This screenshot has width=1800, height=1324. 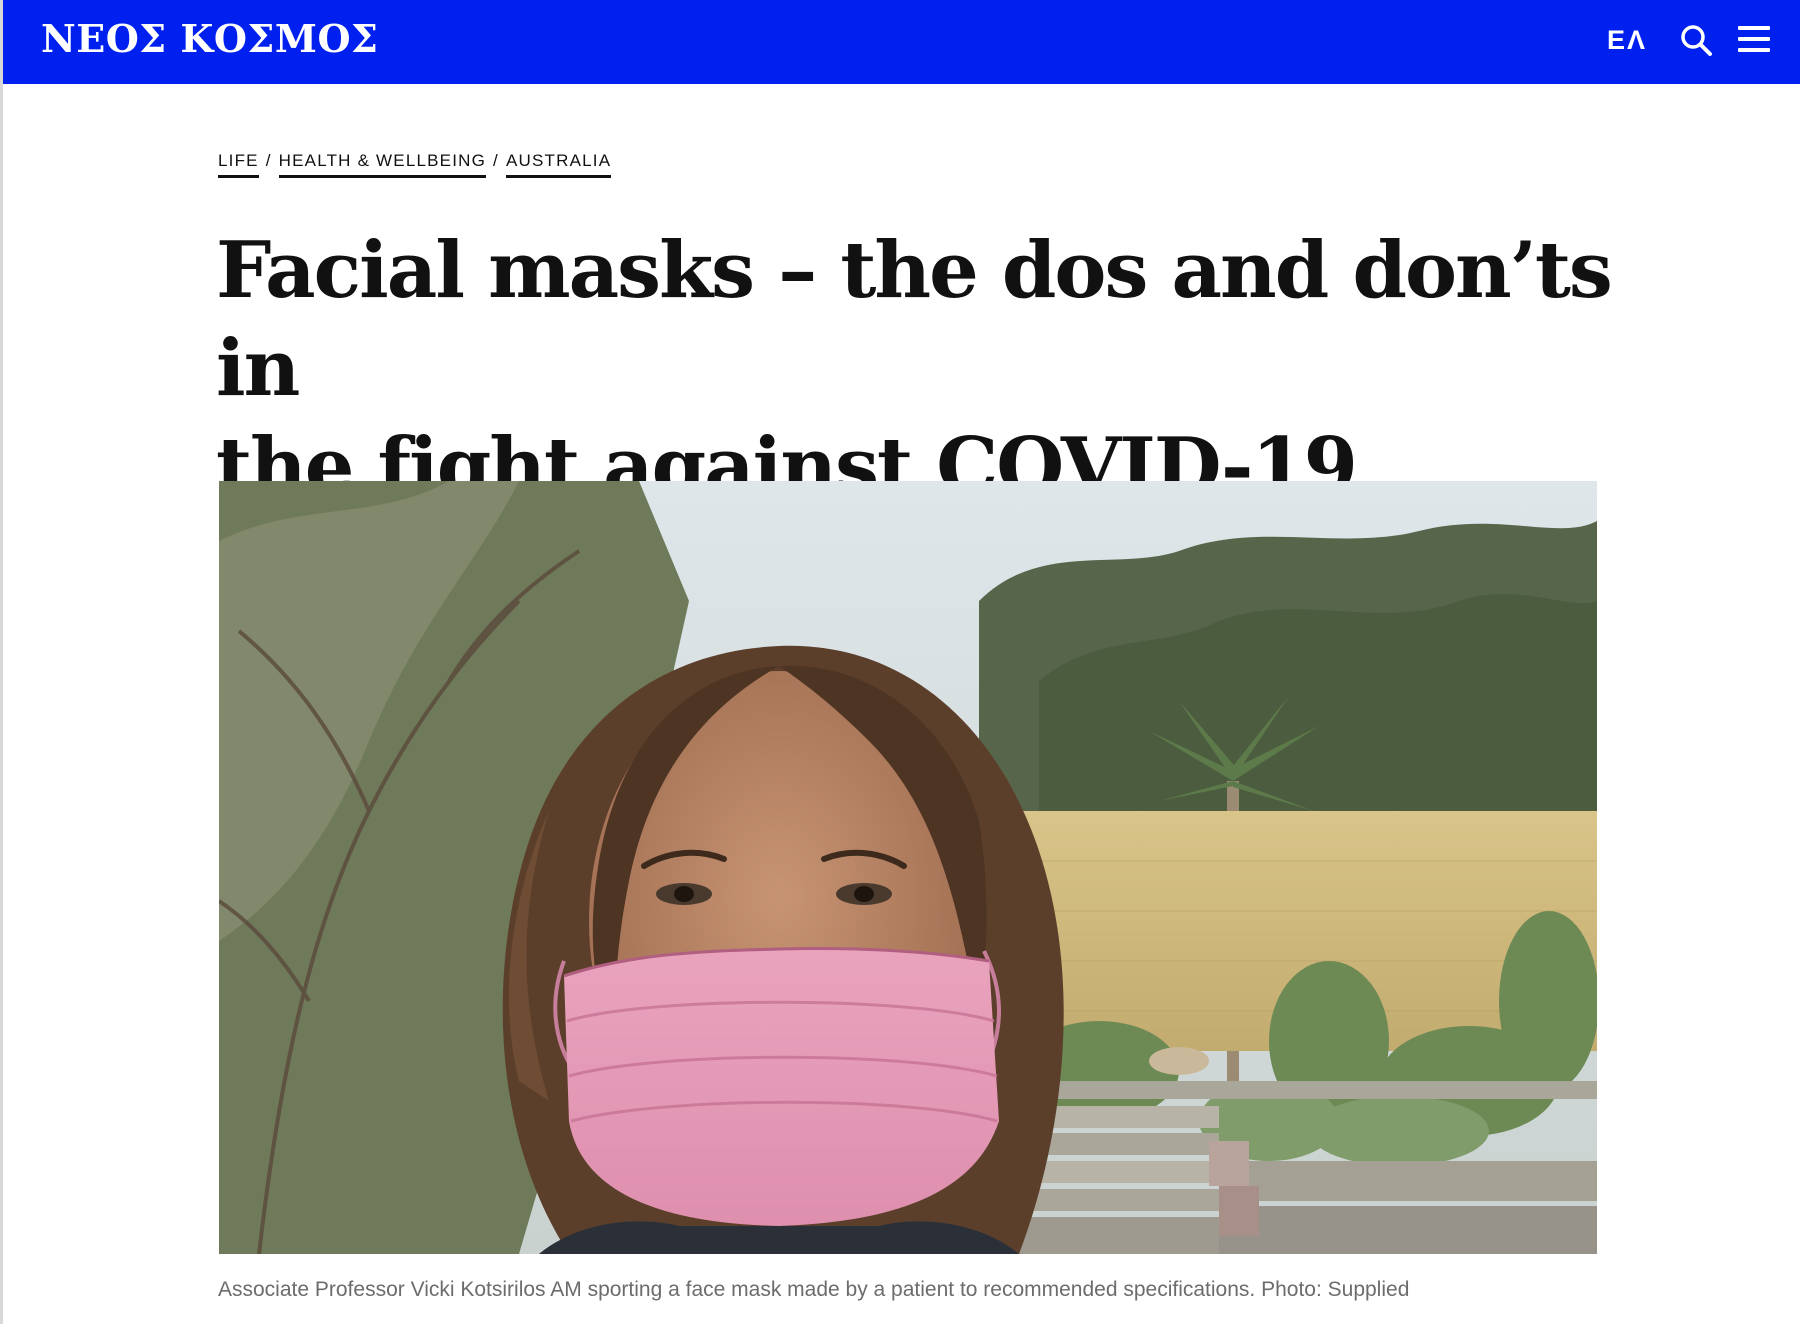 I want to click on breadcrumb: LIFE / HEALTH & WELLBEING / AUSTRALIA, so click(x=415, y=163).